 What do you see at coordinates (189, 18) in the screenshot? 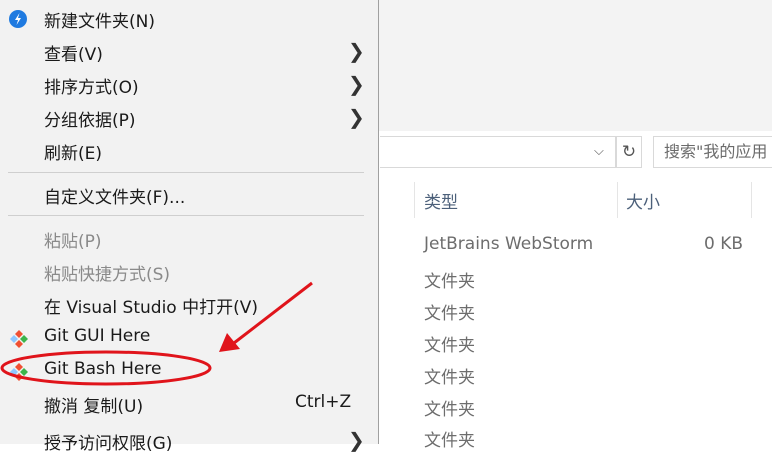
I see `menu-item-new-folder: 新建文件夹(N)` at bounding box center [189, 18].